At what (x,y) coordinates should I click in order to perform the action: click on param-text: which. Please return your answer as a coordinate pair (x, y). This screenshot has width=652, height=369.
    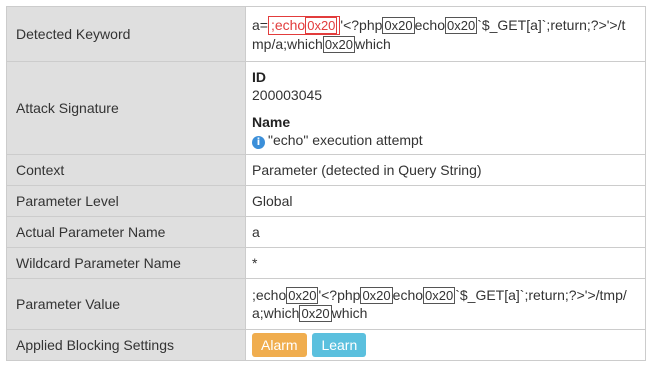
    Looking at the image, I should click on (349, 313).